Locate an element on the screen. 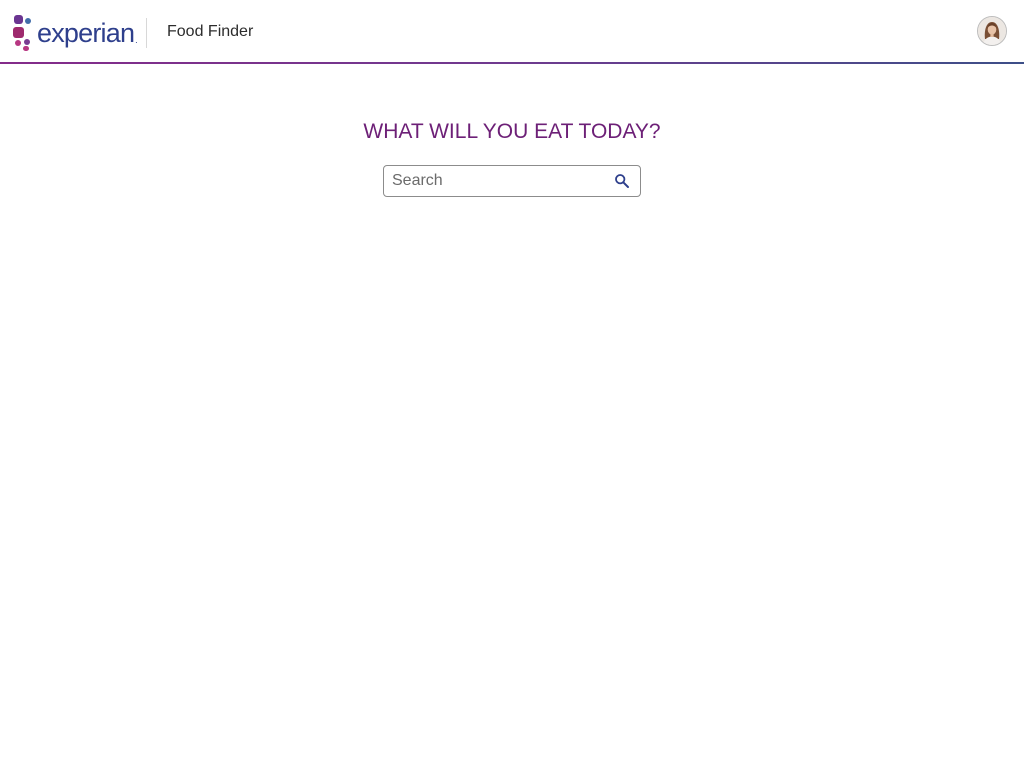 Image resolution: width=1024 pixels, height=768 pixels. search-box is located at coordinates (512, 181).